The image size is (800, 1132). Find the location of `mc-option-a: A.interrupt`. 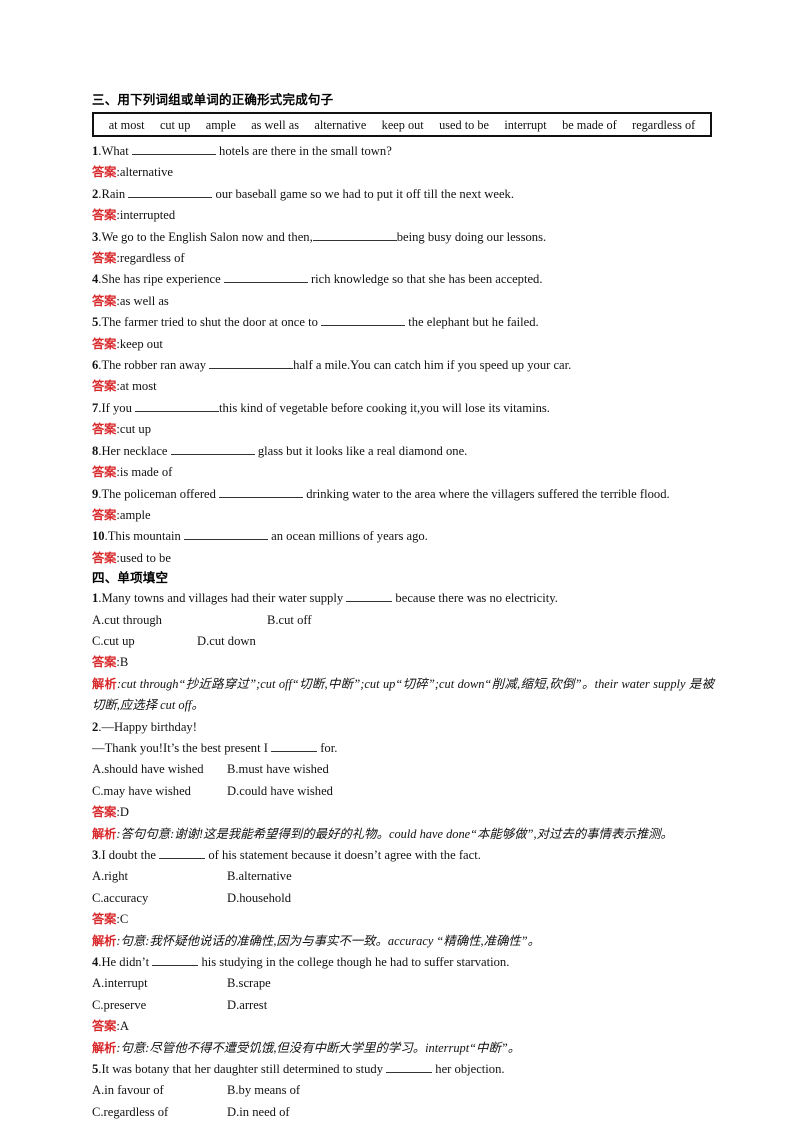

mc-option-a: A.interrupt is located at coordinates (159, 983).